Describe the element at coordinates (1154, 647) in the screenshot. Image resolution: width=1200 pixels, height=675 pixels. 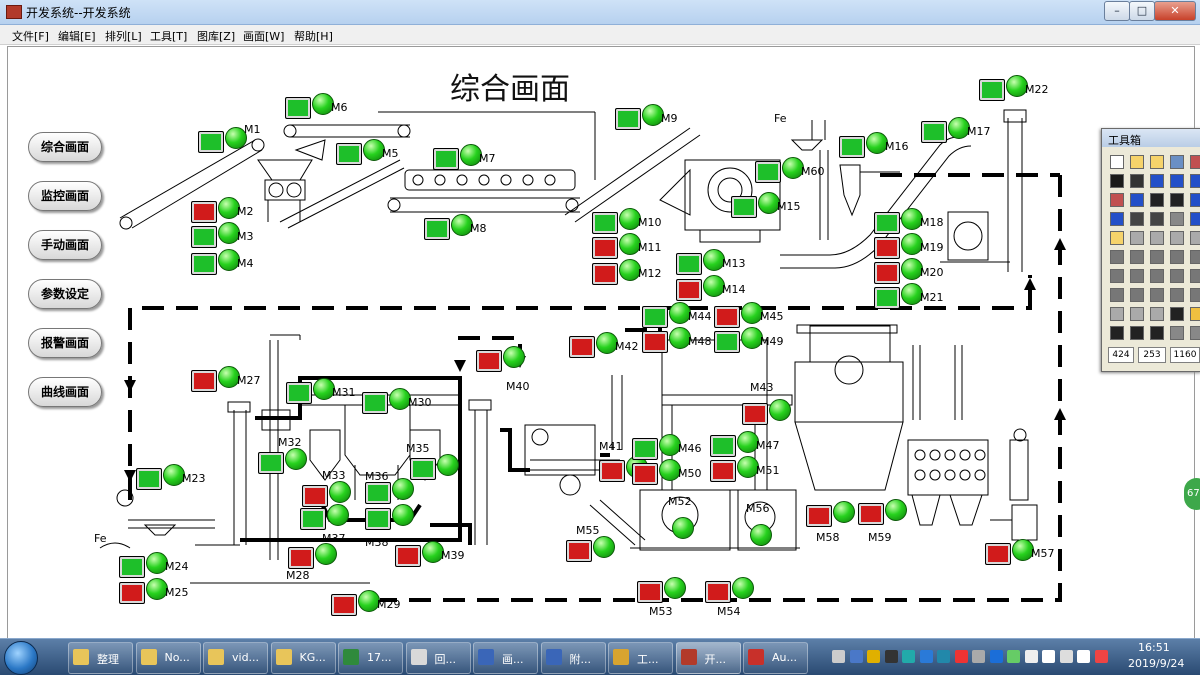
I see `clock-time: 16:51` at that location.